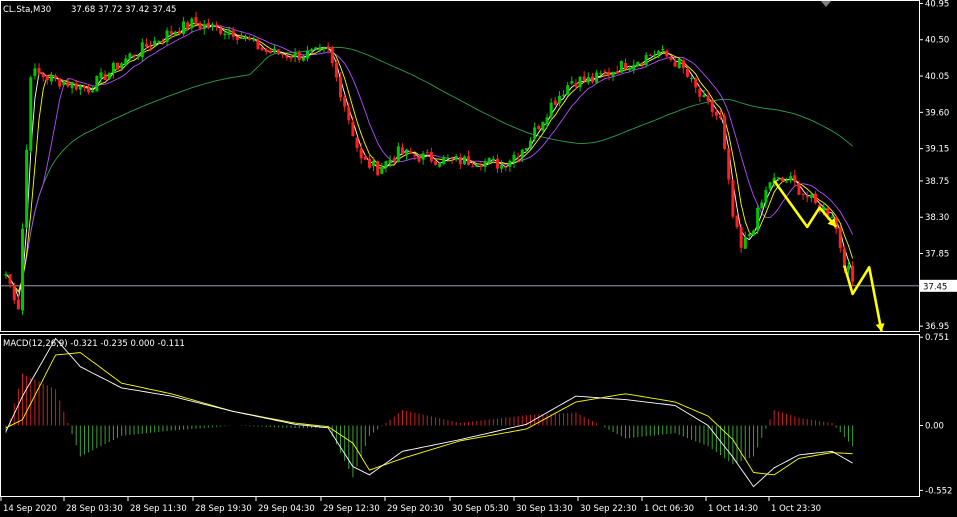 This screenshot has height=517, width=957. Describe the element at coordinates (937, 77) in the screenshot. I see `price-tick-label: 40.05` at that location.